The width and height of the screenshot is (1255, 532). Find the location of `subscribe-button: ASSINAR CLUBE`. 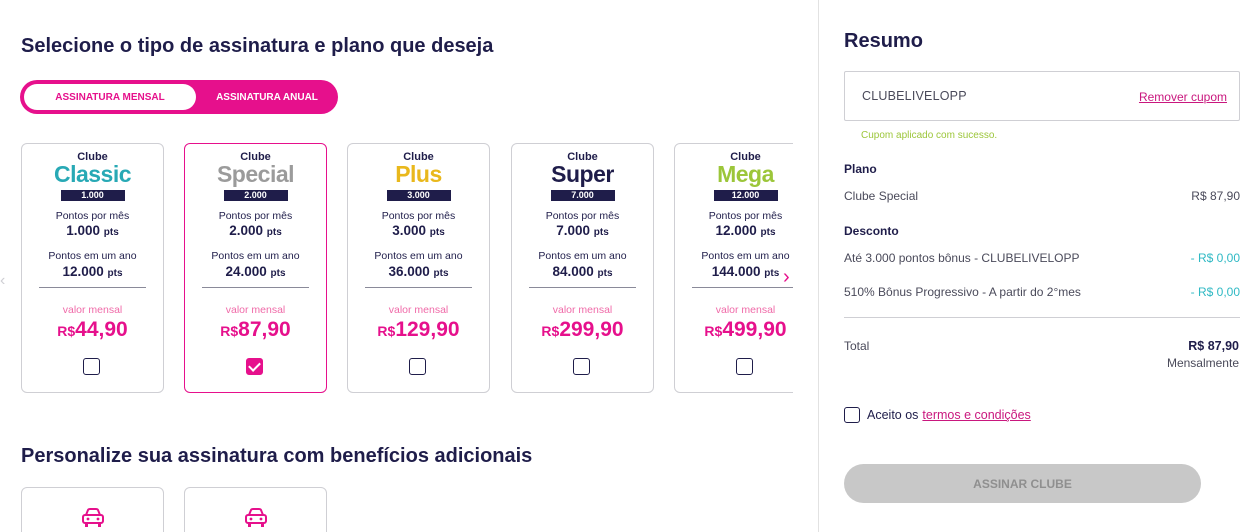

subscribe-button: ASSINAR CLUBE is located at coordinates (1022, 483).